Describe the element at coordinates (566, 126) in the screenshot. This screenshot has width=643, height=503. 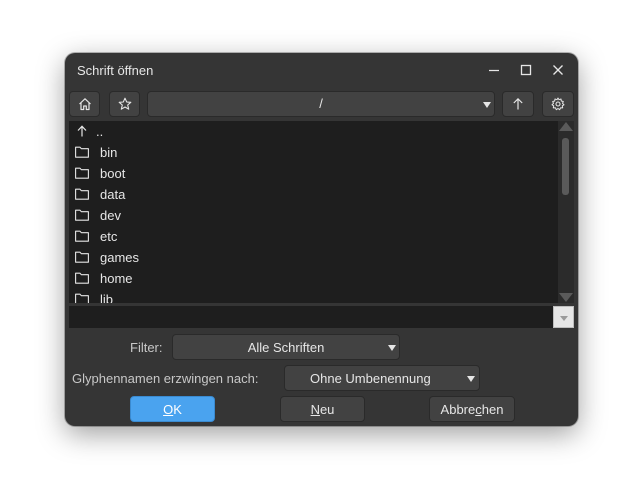
I see `scroll-up-arrow-icon` at that location.